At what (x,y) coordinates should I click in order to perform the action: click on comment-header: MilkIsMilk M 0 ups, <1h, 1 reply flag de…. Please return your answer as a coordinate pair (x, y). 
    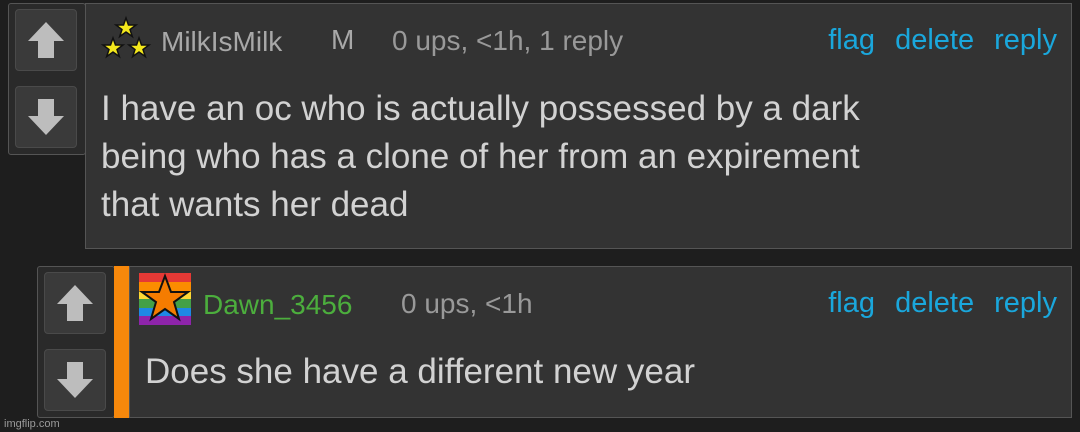
    Looking at the image, I should click on (578, 32).